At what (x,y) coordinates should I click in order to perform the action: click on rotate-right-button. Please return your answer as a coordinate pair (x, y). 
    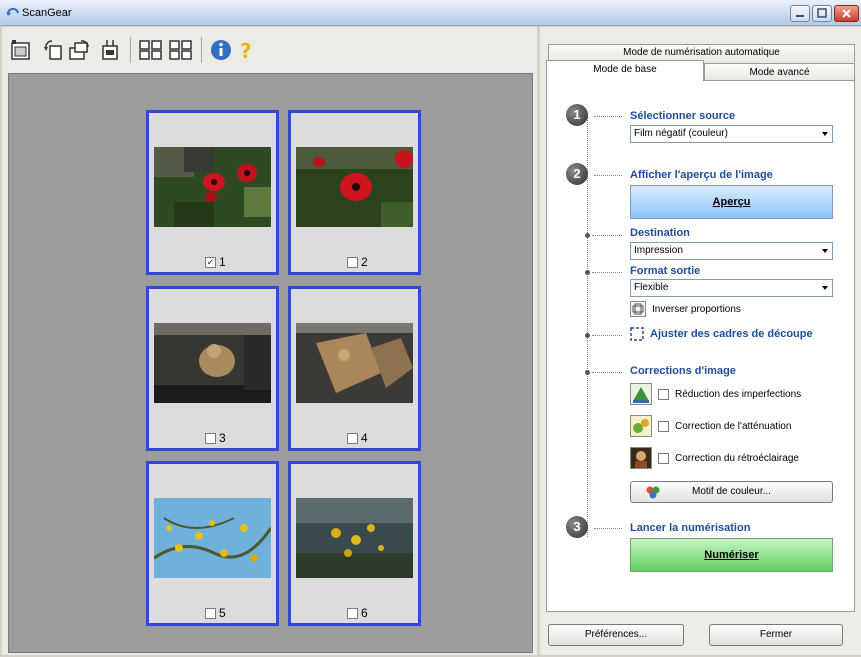
    Looking at the image, I should click on (79, 50).